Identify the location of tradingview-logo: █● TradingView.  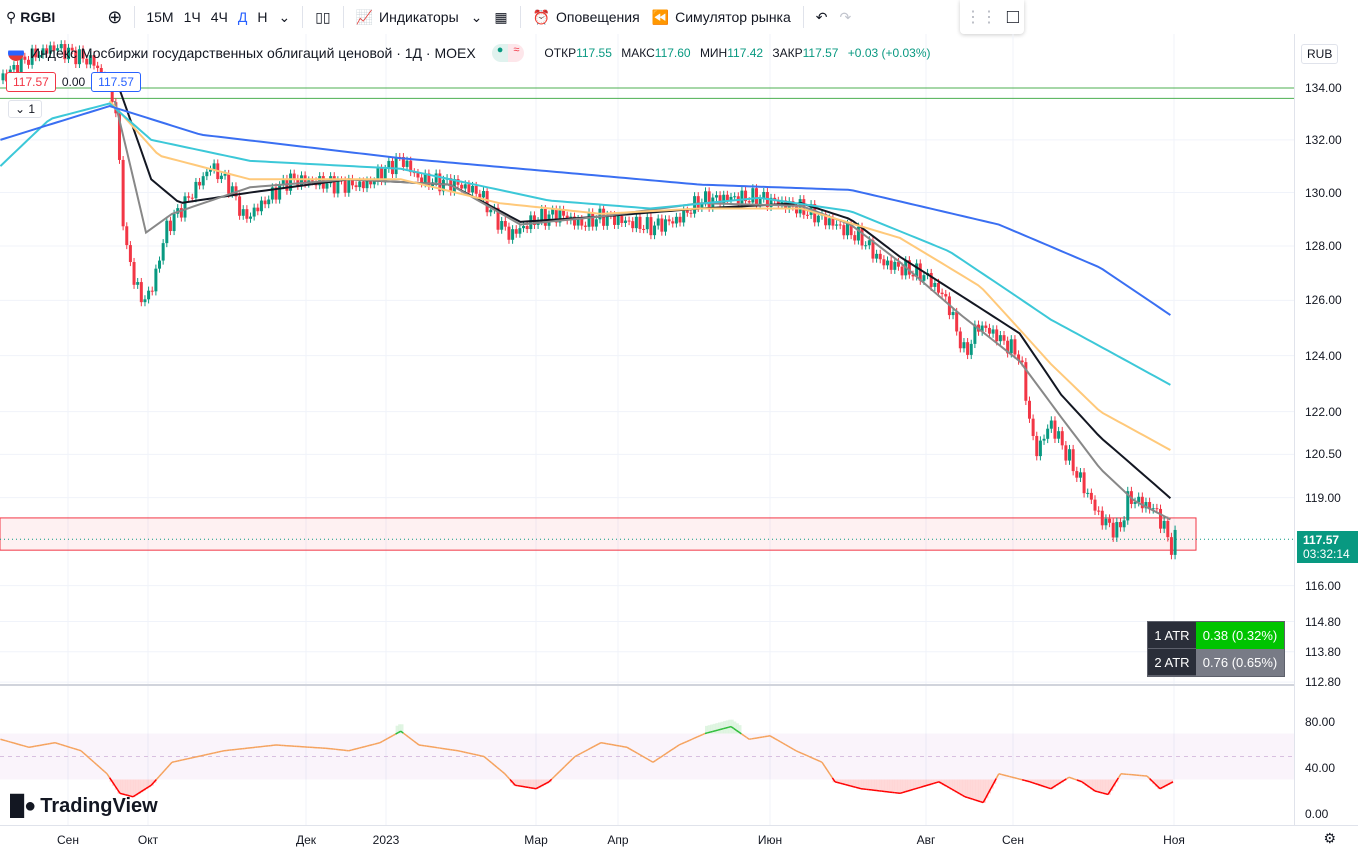
(84, 806).